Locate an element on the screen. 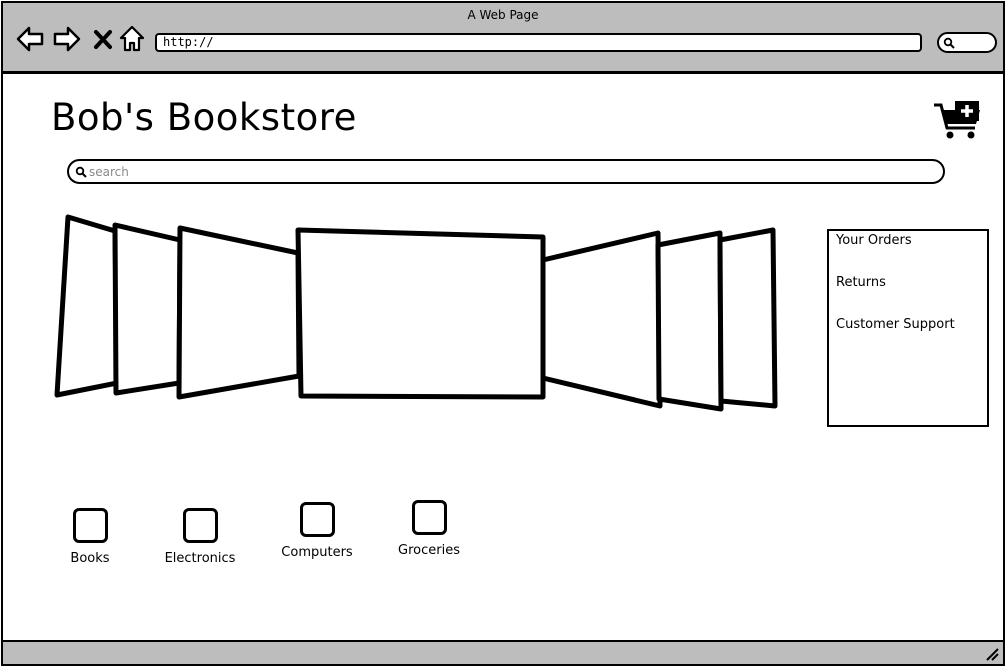 The width and height of the screenshot is (1008, 669). menu-item-returns: Returns is located at coordinates (861, 282).